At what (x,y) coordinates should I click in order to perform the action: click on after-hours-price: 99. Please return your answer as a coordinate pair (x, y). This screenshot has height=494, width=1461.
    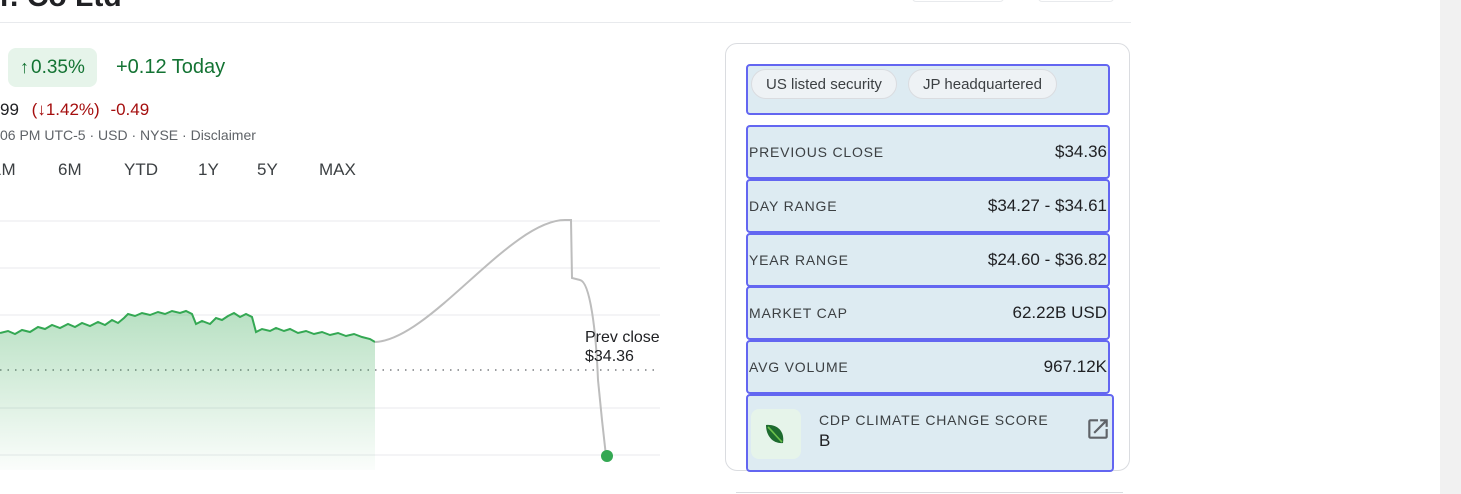
    Looking at the image, I should click on (9, 109).